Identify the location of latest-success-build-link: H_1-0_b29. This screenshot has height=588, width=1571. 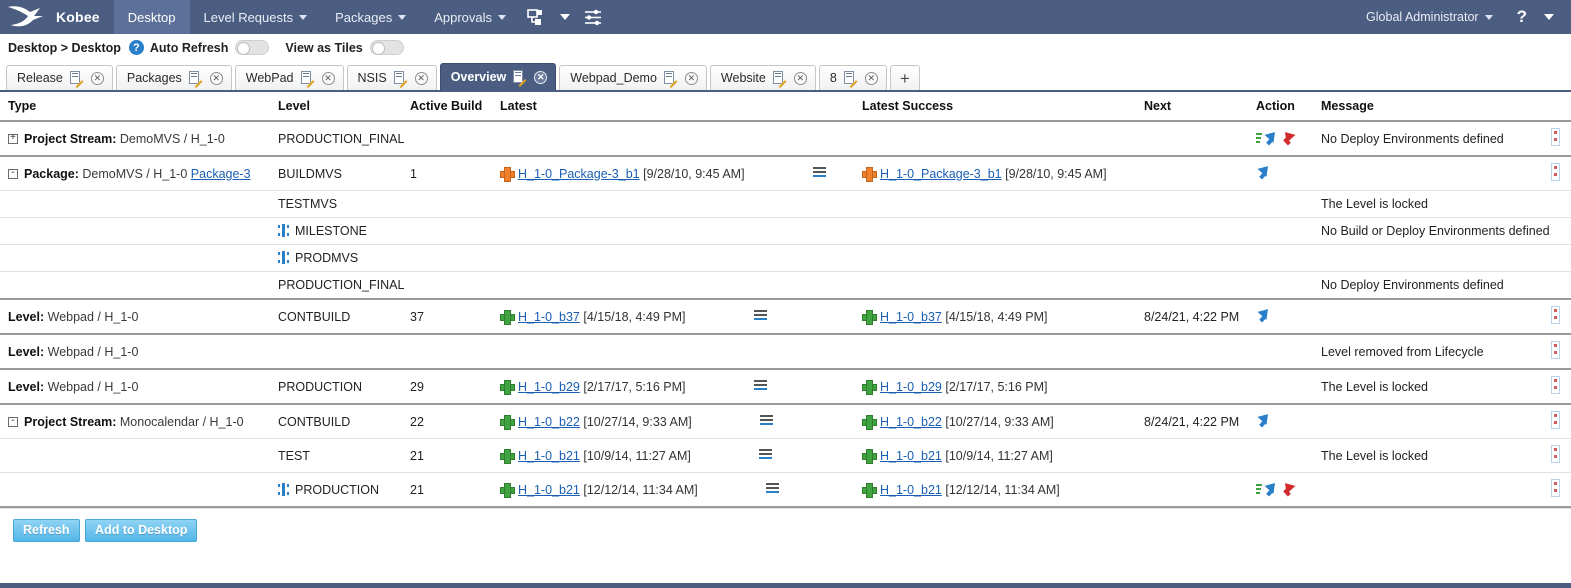
(911, 387).